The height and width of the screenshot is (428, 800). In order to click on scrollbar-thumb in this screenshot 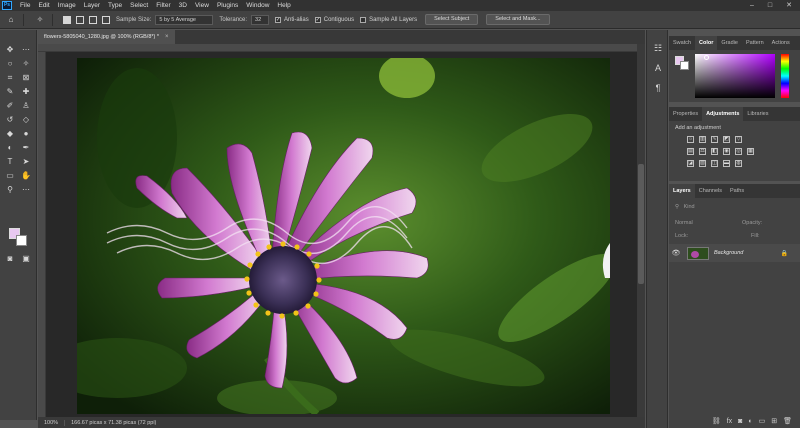, I will do `click(641, 224)`.